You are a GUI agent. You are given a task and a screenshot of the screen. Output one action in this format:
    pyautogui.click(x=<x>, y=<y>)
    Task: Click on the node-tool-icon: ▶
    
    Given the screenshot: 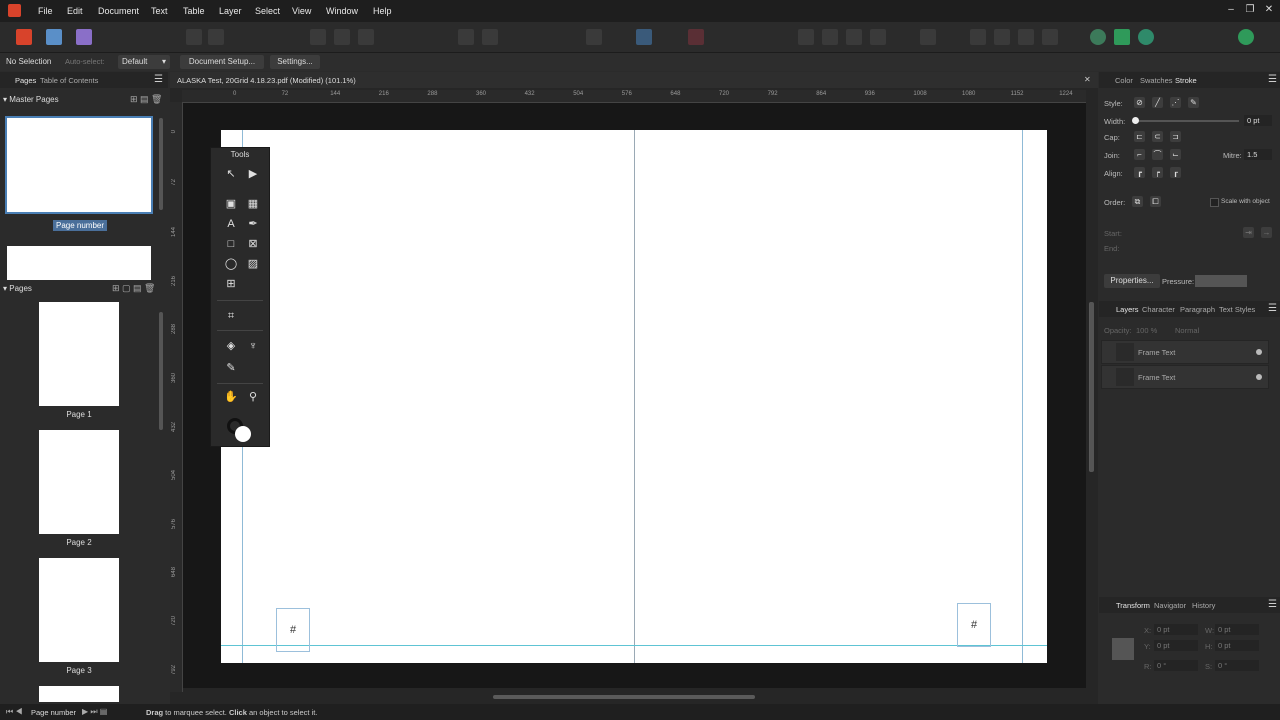 What is the action you would take?
    pyautogui.click(x=253, y=174)
    